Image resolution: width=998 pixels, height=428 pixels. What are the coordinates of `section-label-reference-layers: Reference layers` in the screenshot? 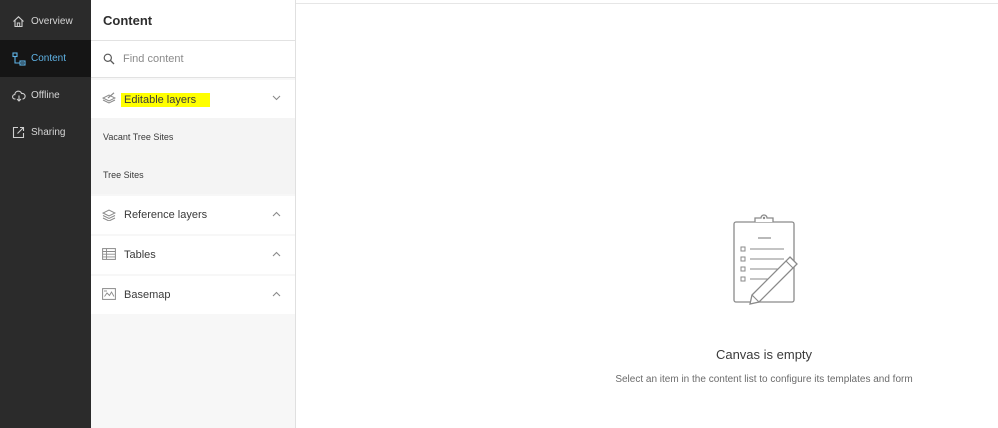 It's located at (166, 215).